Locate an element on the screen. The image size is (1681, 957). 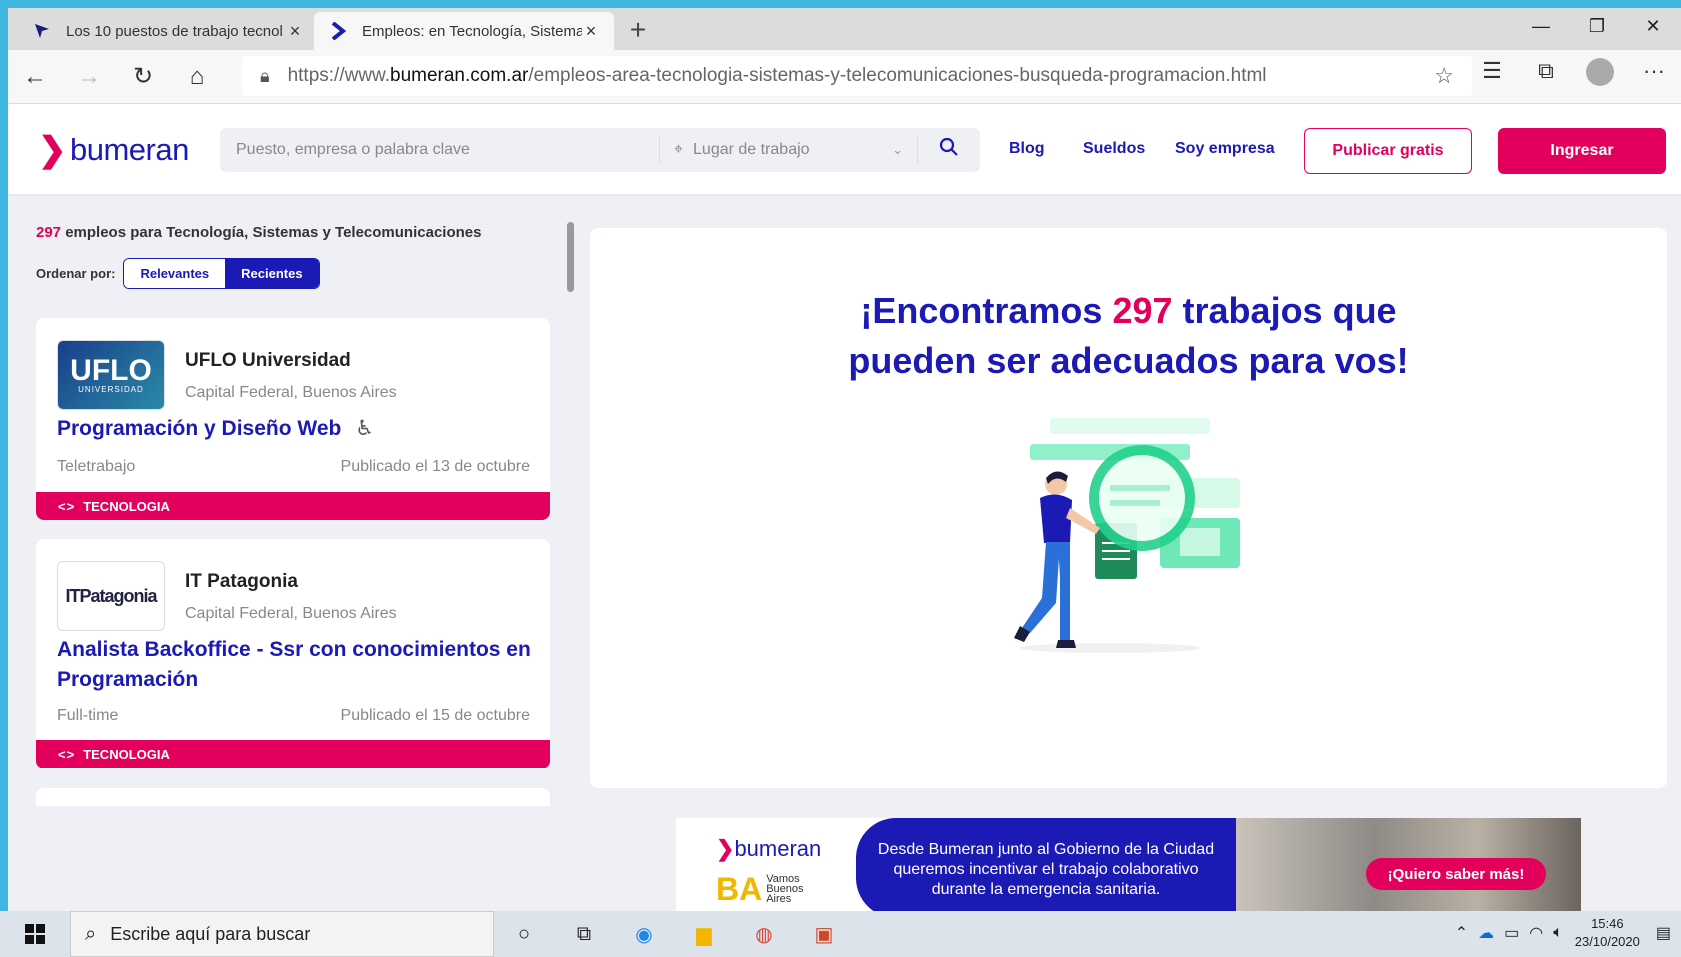
task-view-icon: ⧉ is located at coordinates (584, 934).